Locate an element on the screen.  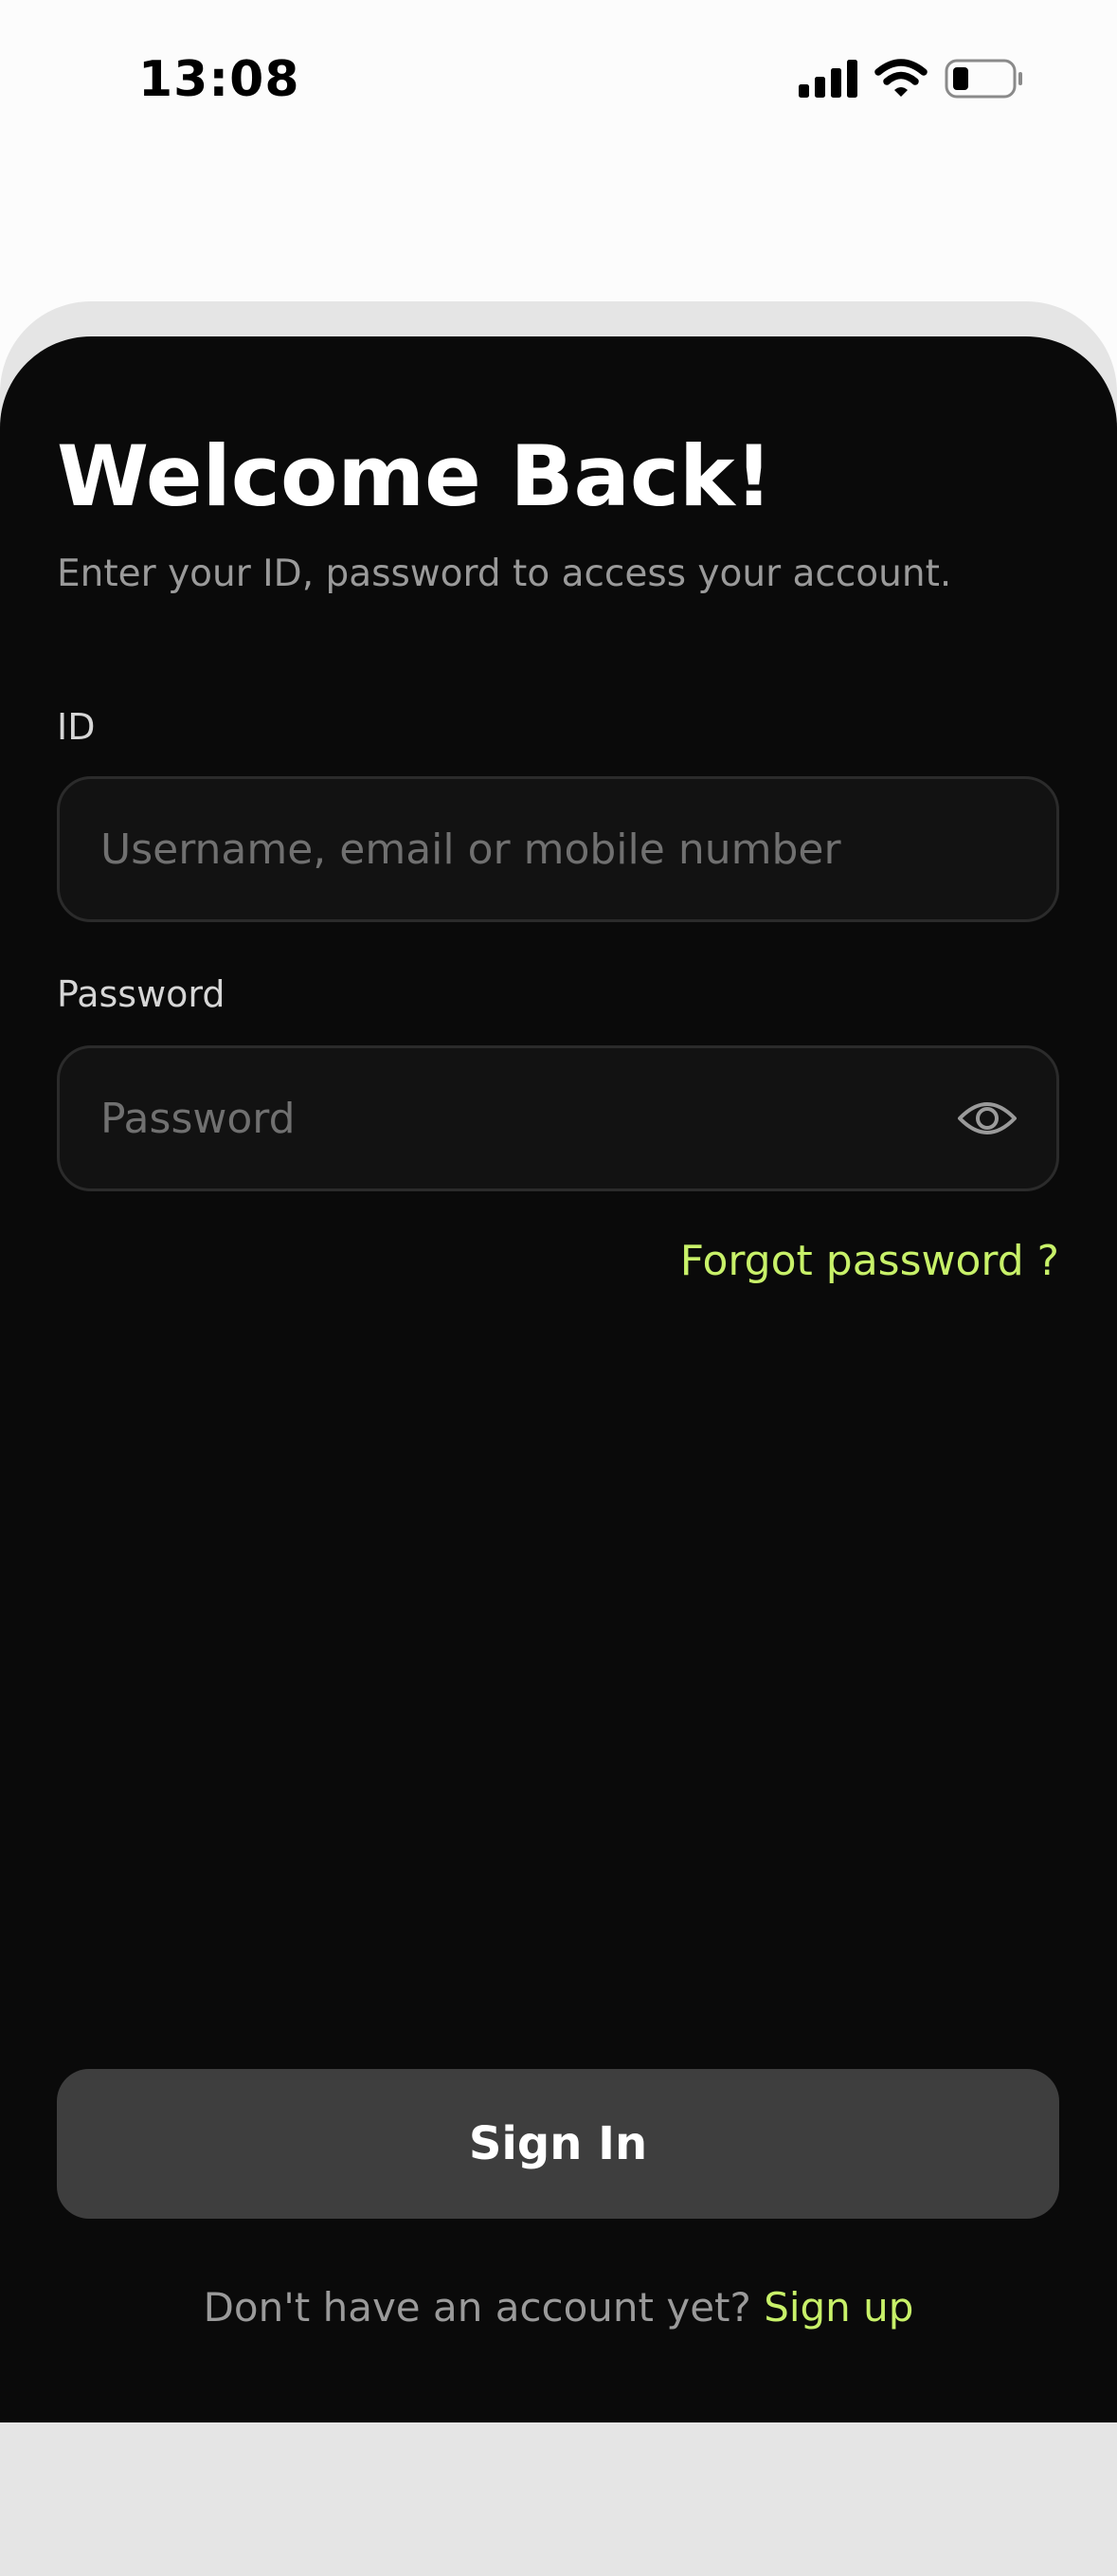
id-field-container is located at coordinates (558, 849).